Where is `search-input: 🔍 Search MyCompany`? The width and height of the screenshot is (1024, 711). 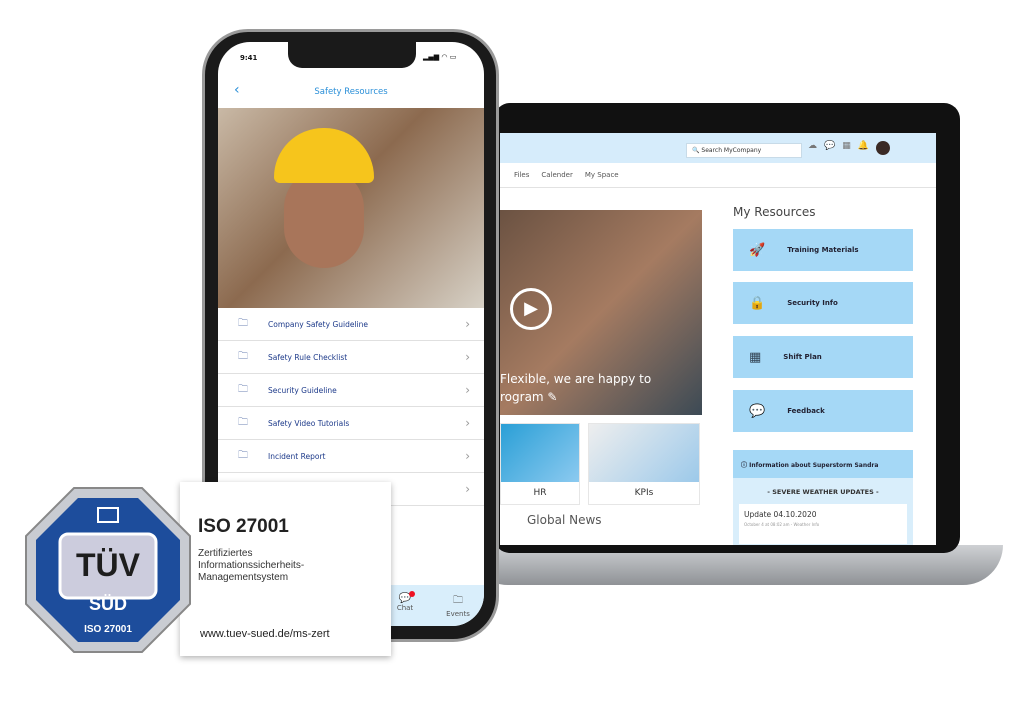 search-input: 🔍 Search MyCompany is located at coordinates (744, 150).